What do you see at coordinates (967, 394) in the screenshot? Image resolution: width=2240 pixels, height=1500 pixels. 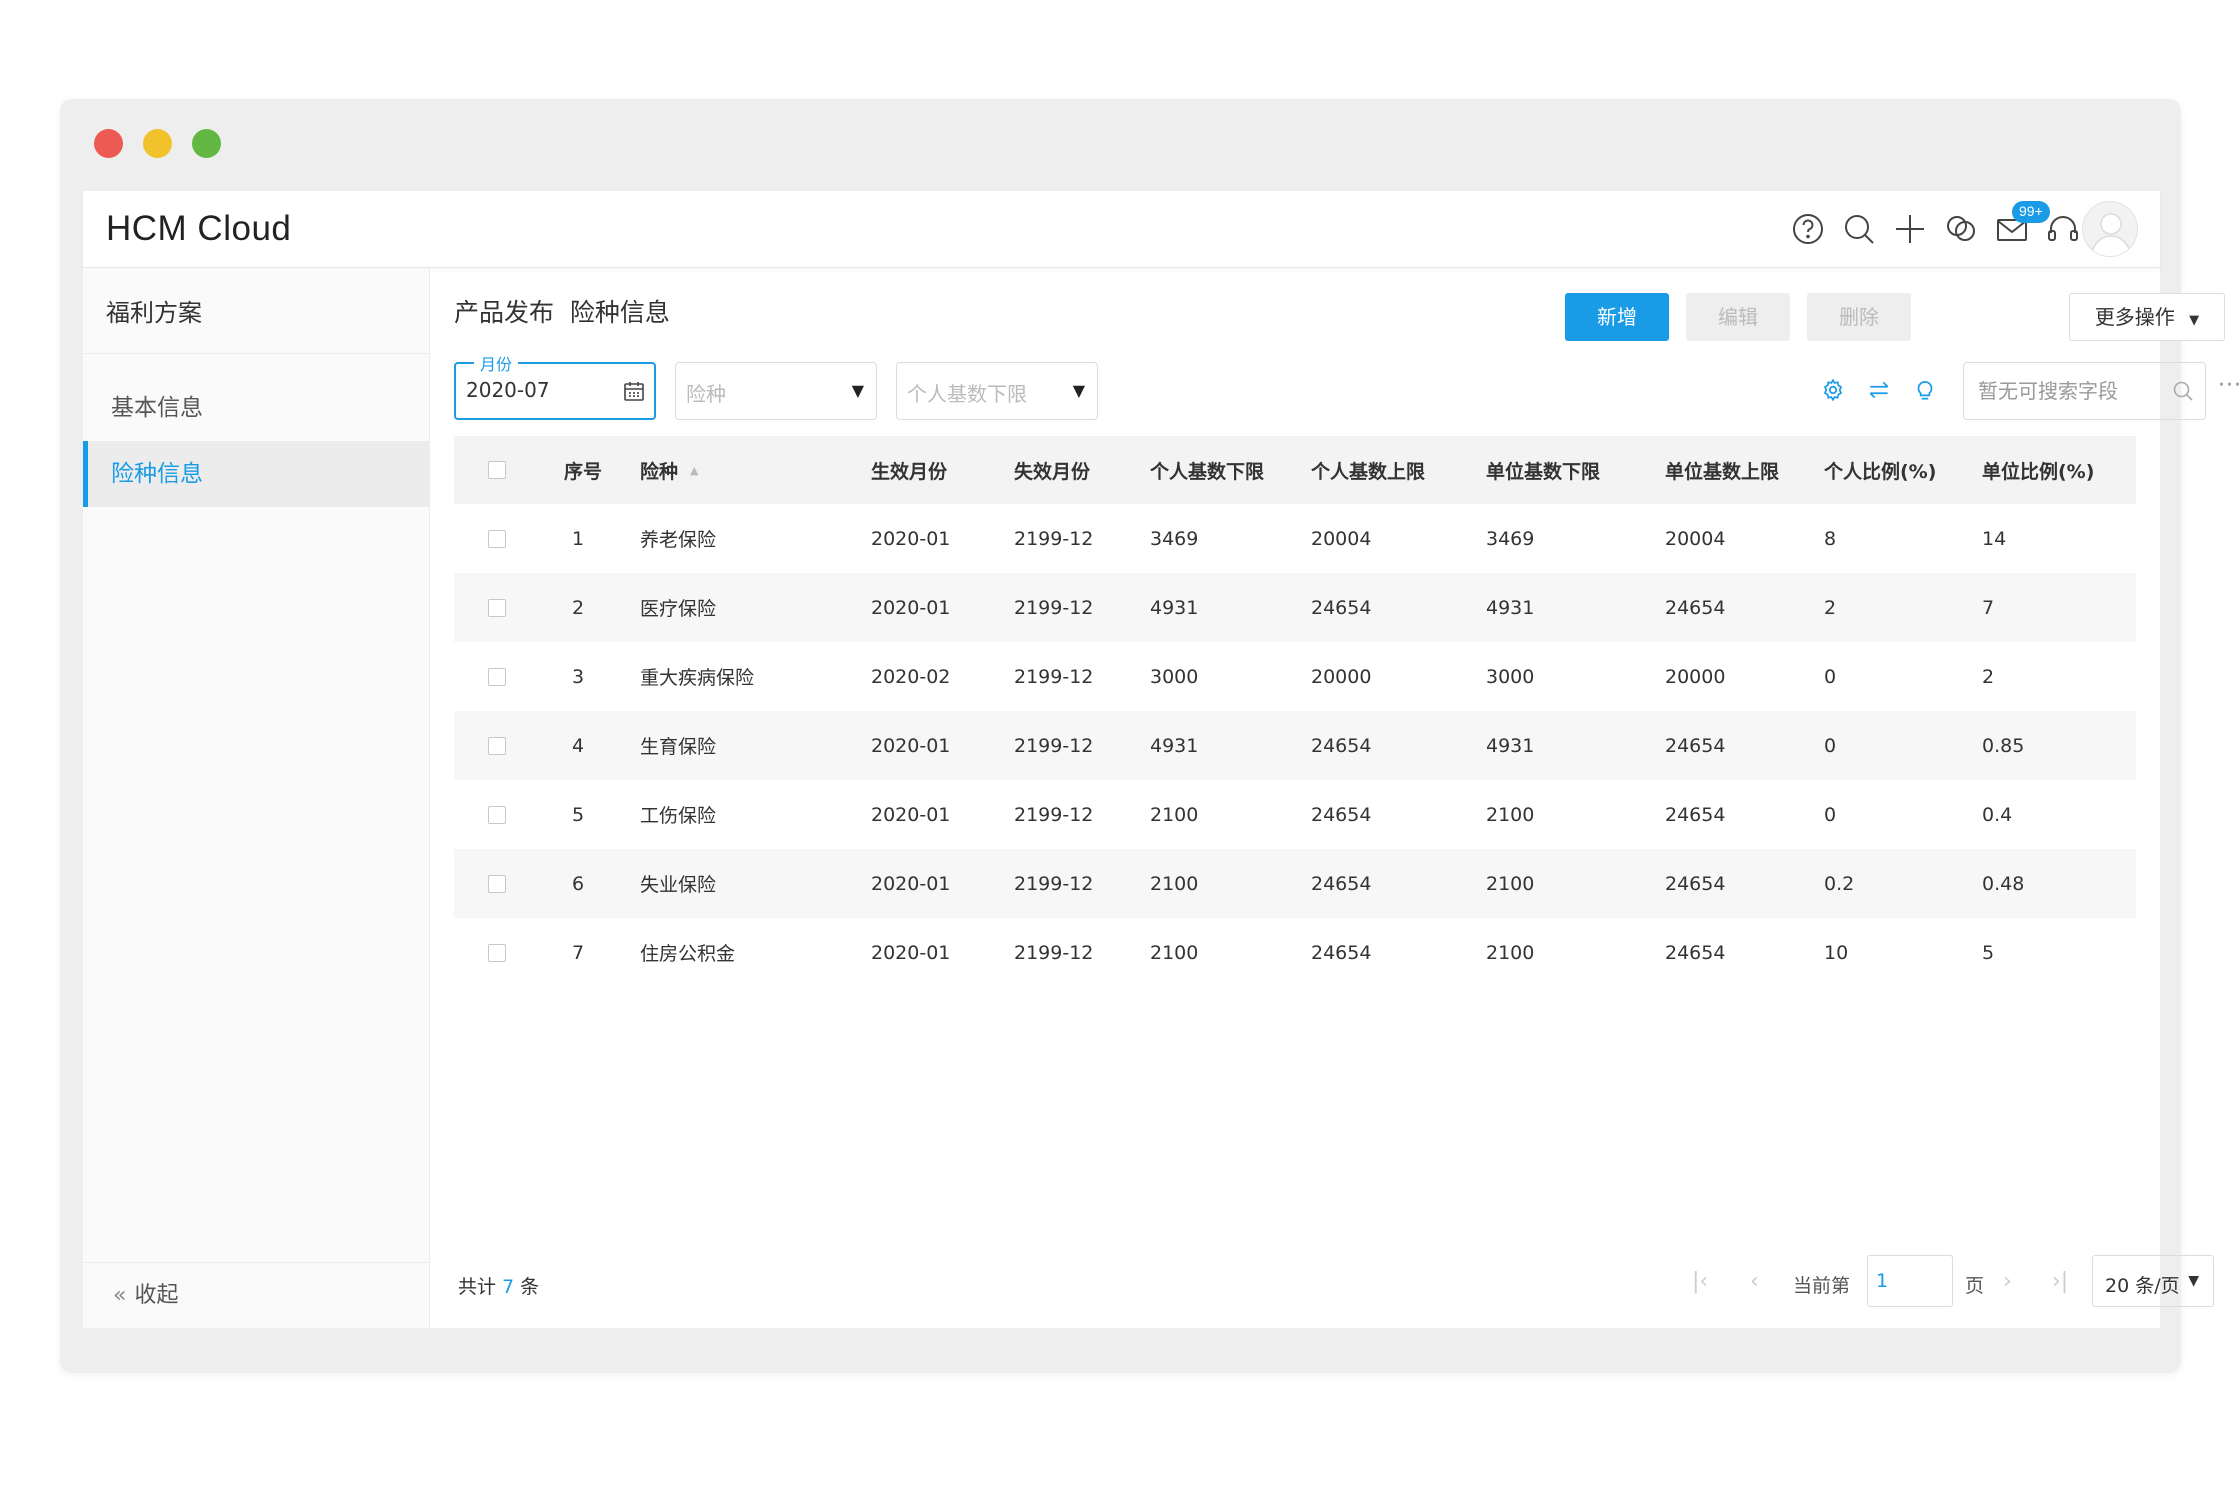 I see `base-lower-placeholder: 个人基数下限` at bounding box center [967, 394].